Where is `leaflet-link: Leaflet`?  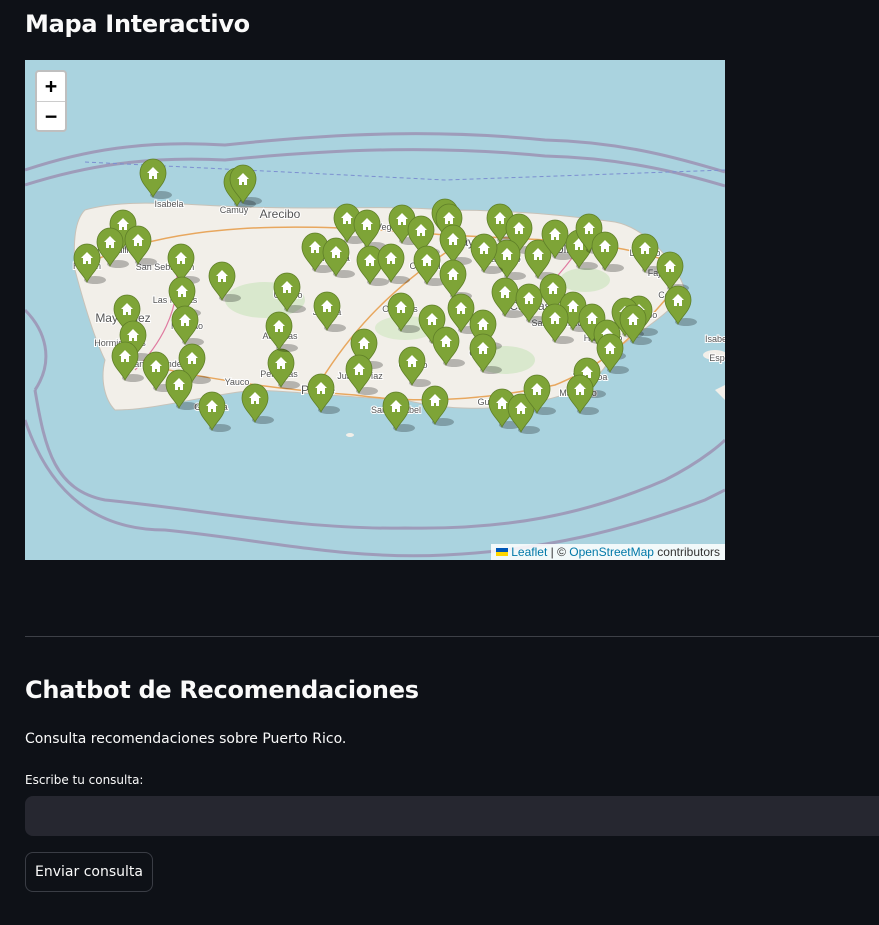
leaflet-link: Leaflet is located at coordinates (529, 552).